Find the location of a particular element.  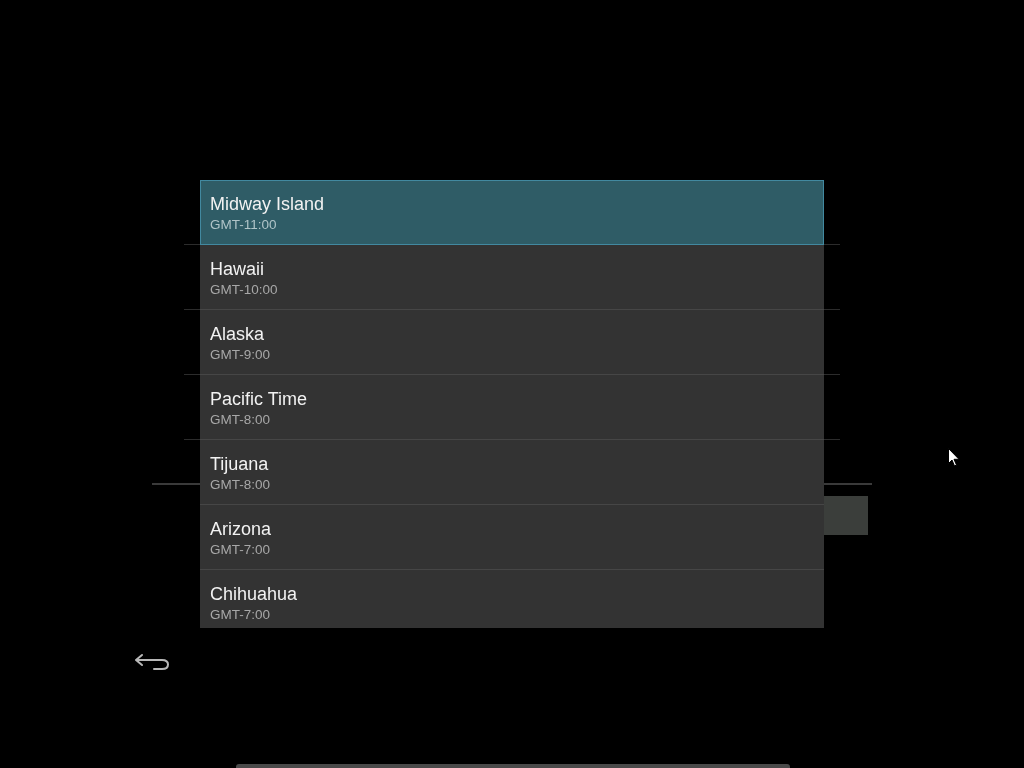

timezone-name: Arizona is located at coordinates (241, 529).